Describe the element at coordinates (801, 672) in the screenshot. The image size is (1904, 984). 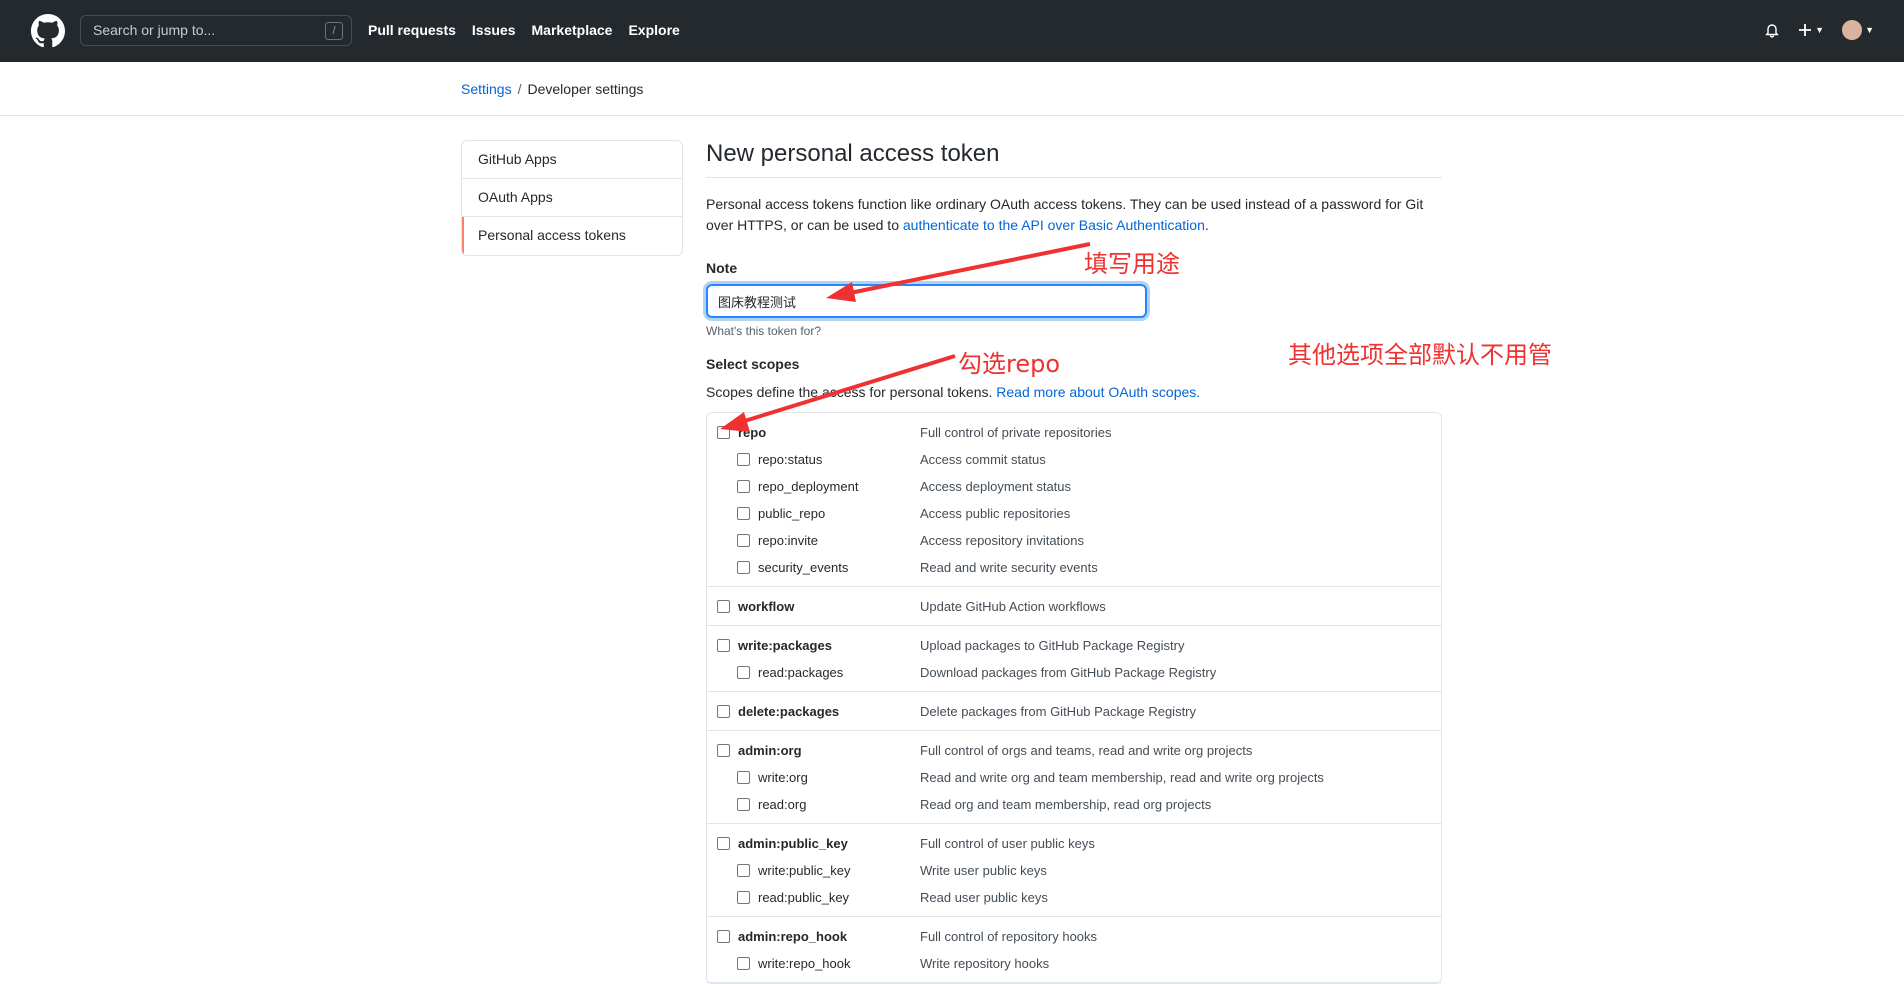
I see `scope-name: read:packages` at that location.